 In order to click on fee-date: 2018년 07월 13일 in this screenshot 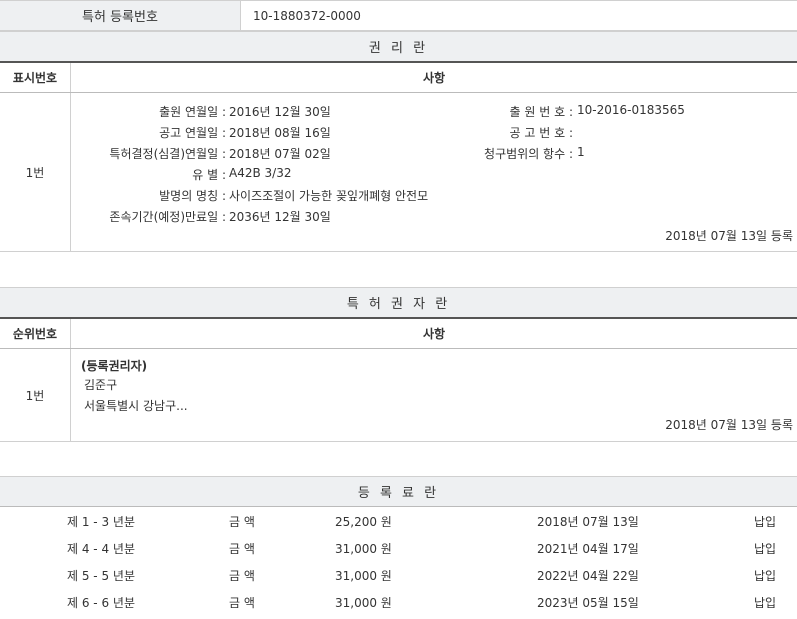, I will do `click(588, 522)`.